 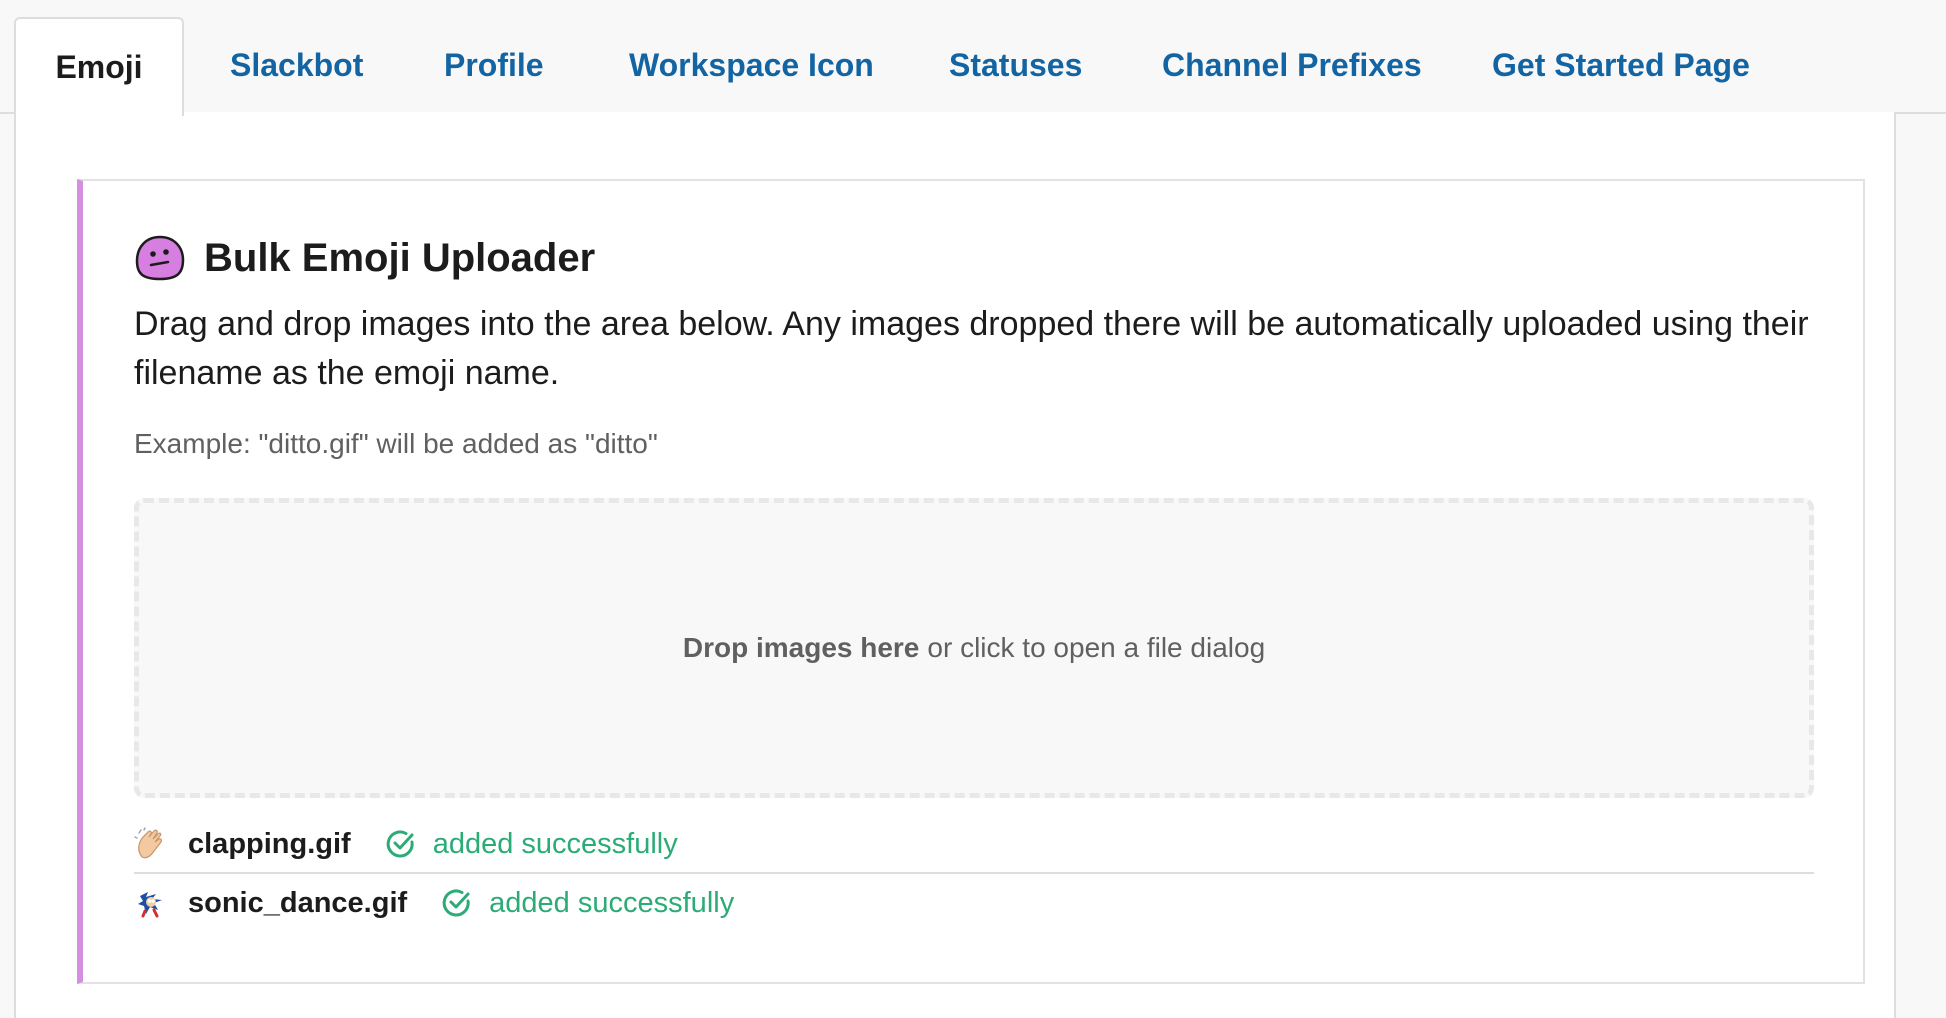 What do you see at coordinates (400, 257) in the screenshot?
I see `uploader-title: Bulk Emoji Uploader` at bounding box center [400, 257].